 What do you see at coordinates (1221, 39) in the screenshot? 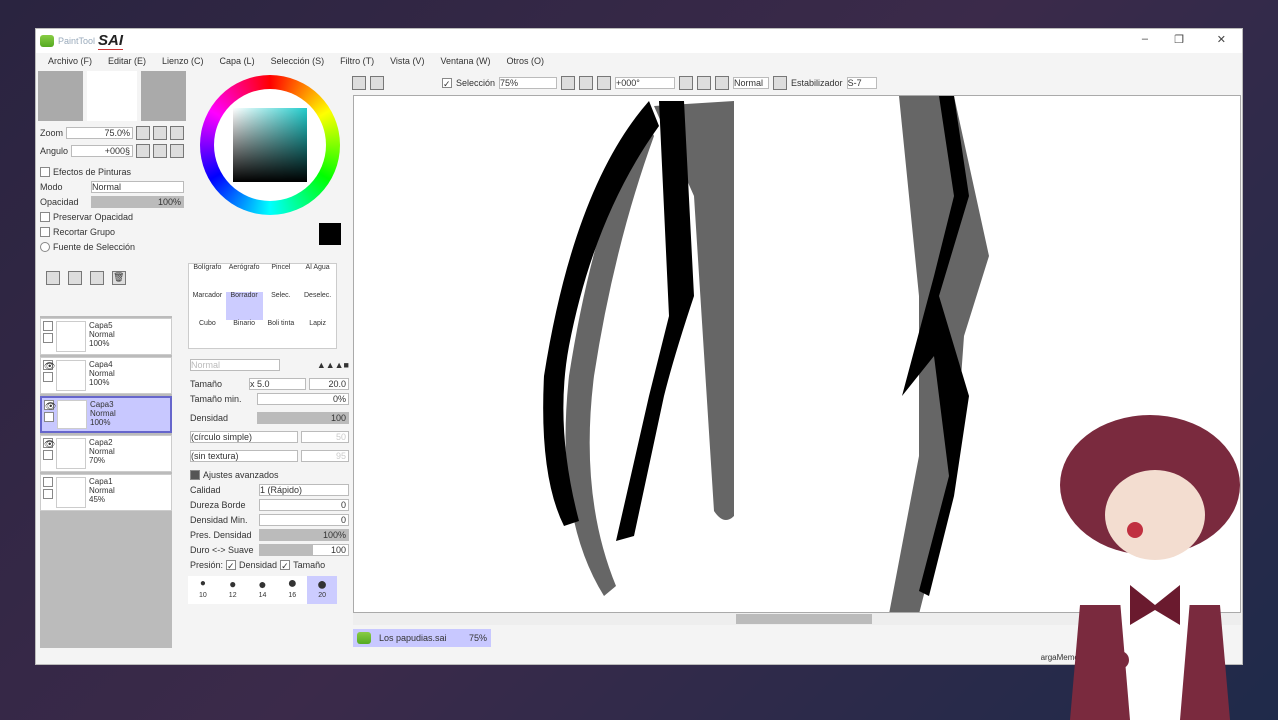
I see `close-button: ✕` at bounding box center [1221, 39].